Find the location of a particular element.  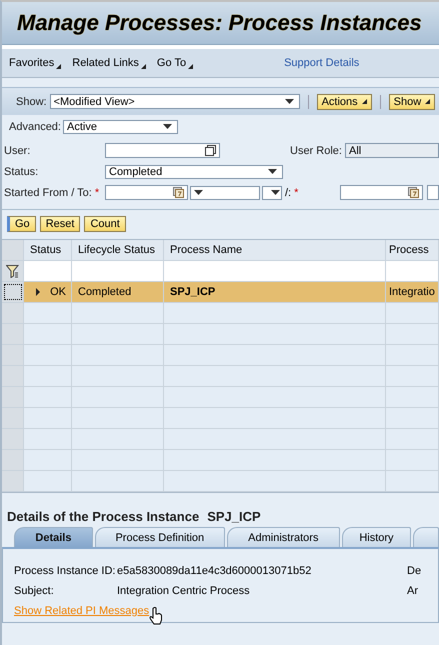

page-title: Manage Processes: Process Instances is located at coordinates (219, 23).